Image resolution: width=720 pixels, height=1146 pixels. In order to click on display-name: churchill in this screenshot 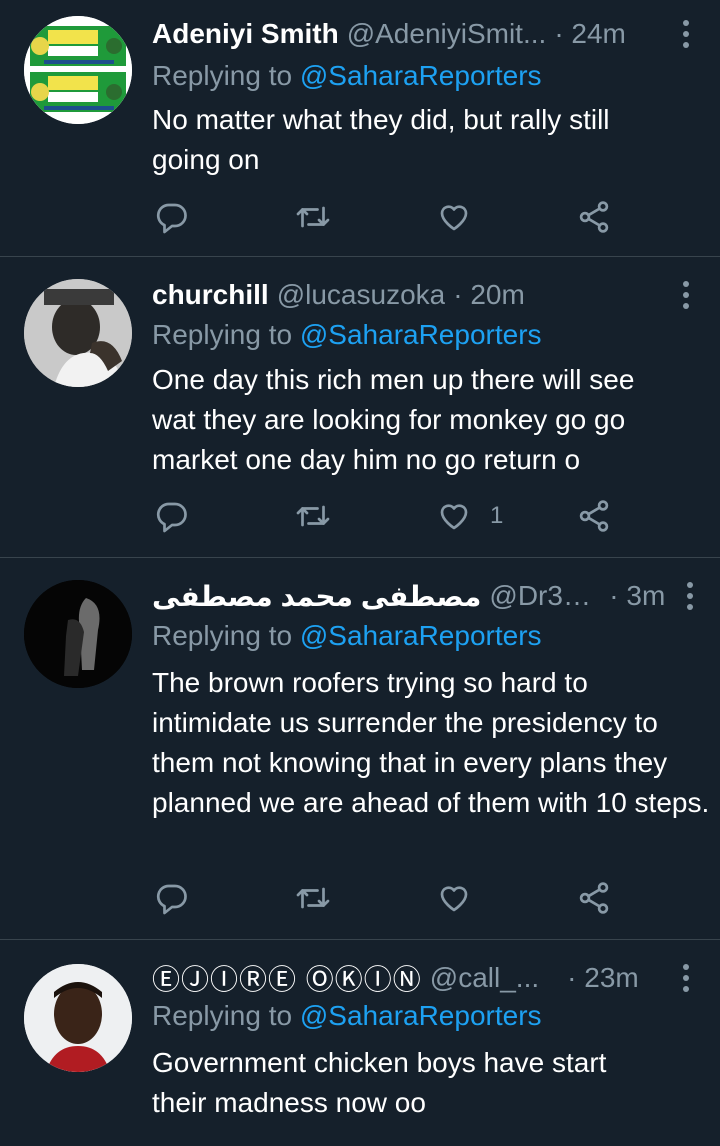, I will do `click(210, 295)`.